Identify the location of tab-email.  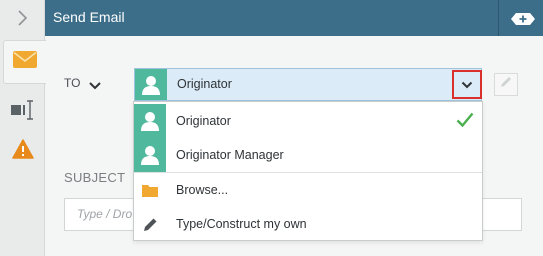
(24, 62).